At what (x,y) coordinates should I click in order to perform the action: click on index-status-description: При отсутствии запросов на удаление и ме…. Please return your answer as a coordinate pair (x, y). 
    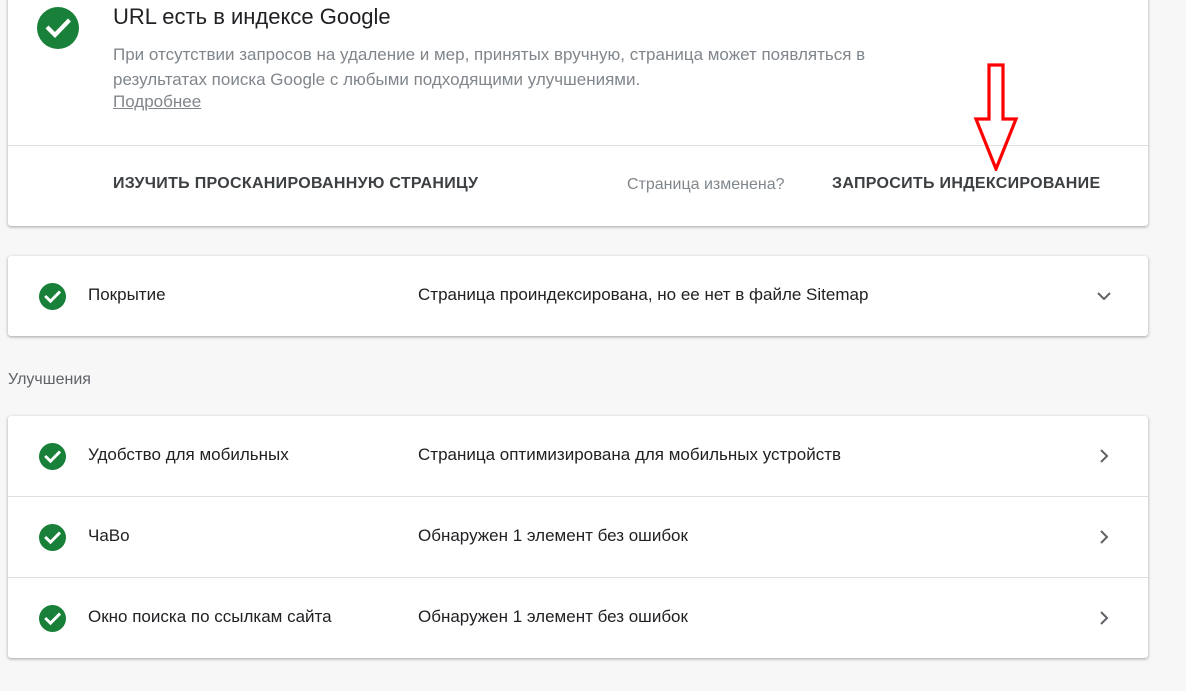
    Looking at the image, I should click on (489, 67).